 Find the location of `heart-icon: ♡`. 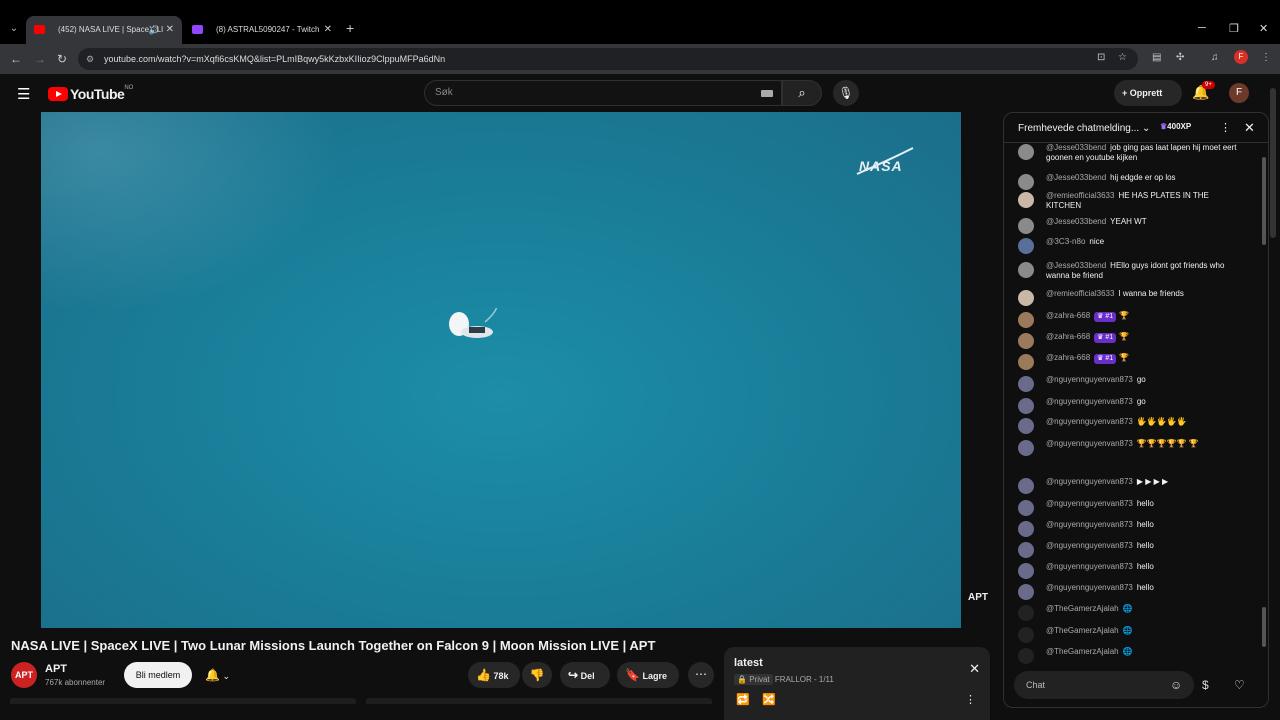

heart-icon: ♡ is located at coordinates (1239, 685).